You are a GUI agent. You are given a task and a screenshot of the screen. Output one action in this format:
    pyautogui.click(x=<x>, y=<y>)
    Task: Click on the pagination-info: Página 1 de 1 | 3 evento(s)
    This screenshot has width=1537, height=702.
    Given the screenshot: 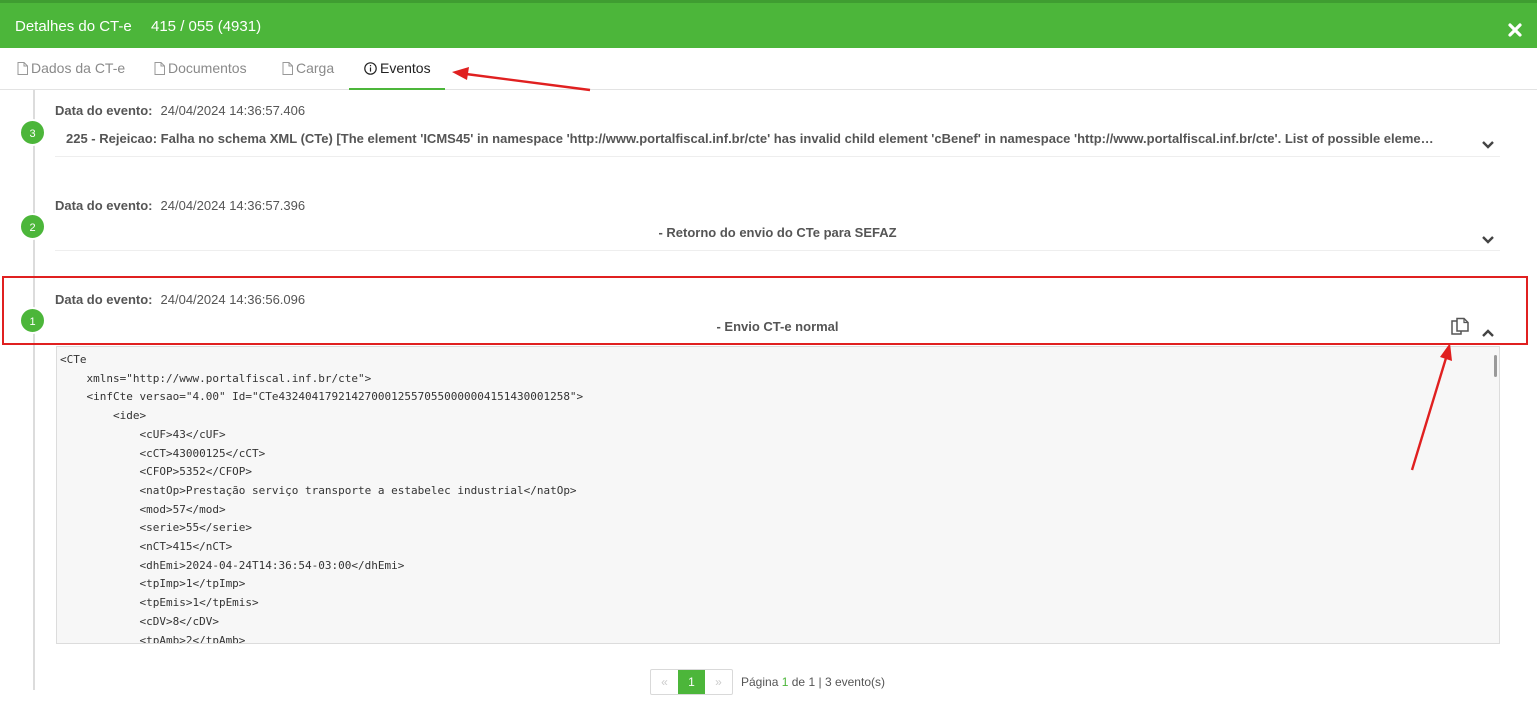 What is the action you would take?
    pyautogui.click(x=813, y=682)
    